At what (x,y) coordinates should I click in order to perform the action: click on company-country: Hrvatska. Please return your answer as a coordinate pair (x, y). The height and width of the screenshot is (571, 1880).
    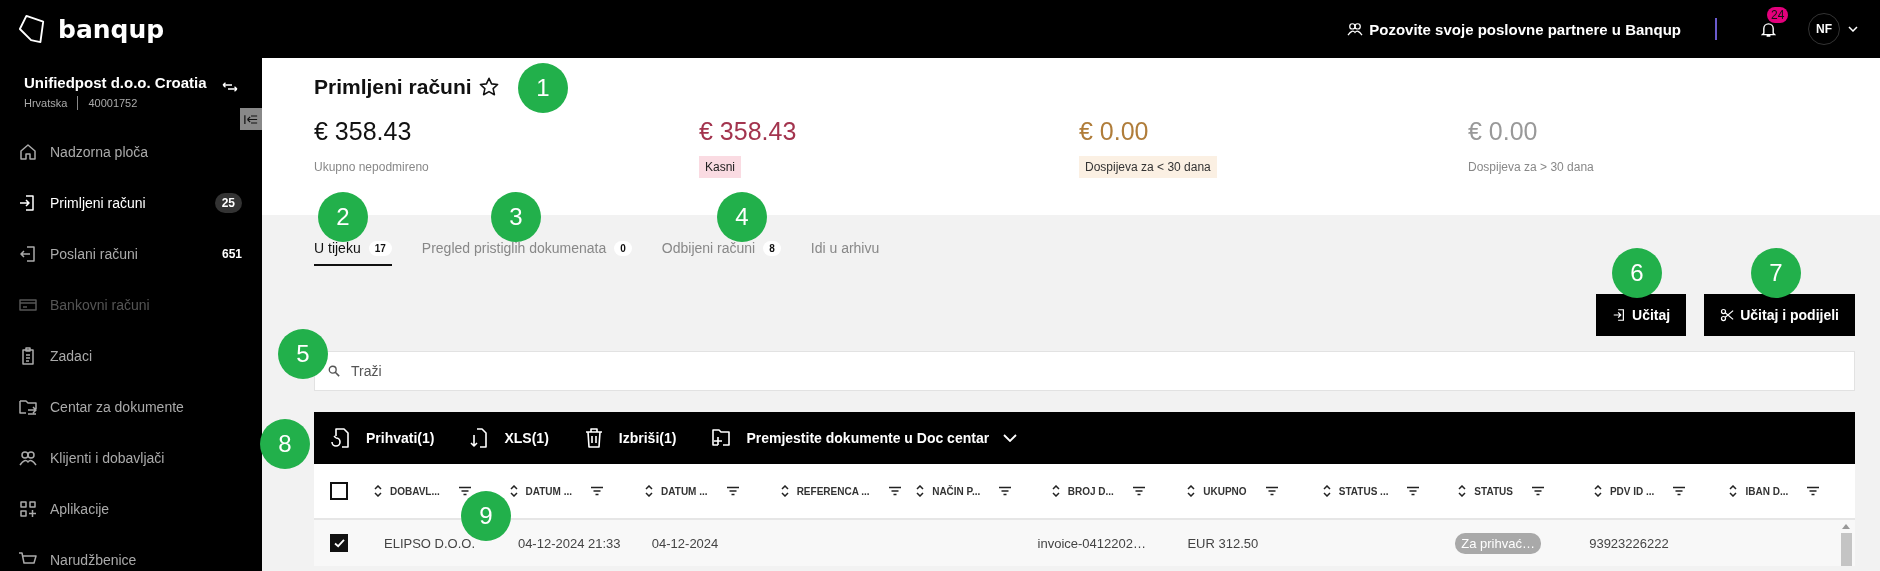
    Looking at the image, I should click on (46, 103).